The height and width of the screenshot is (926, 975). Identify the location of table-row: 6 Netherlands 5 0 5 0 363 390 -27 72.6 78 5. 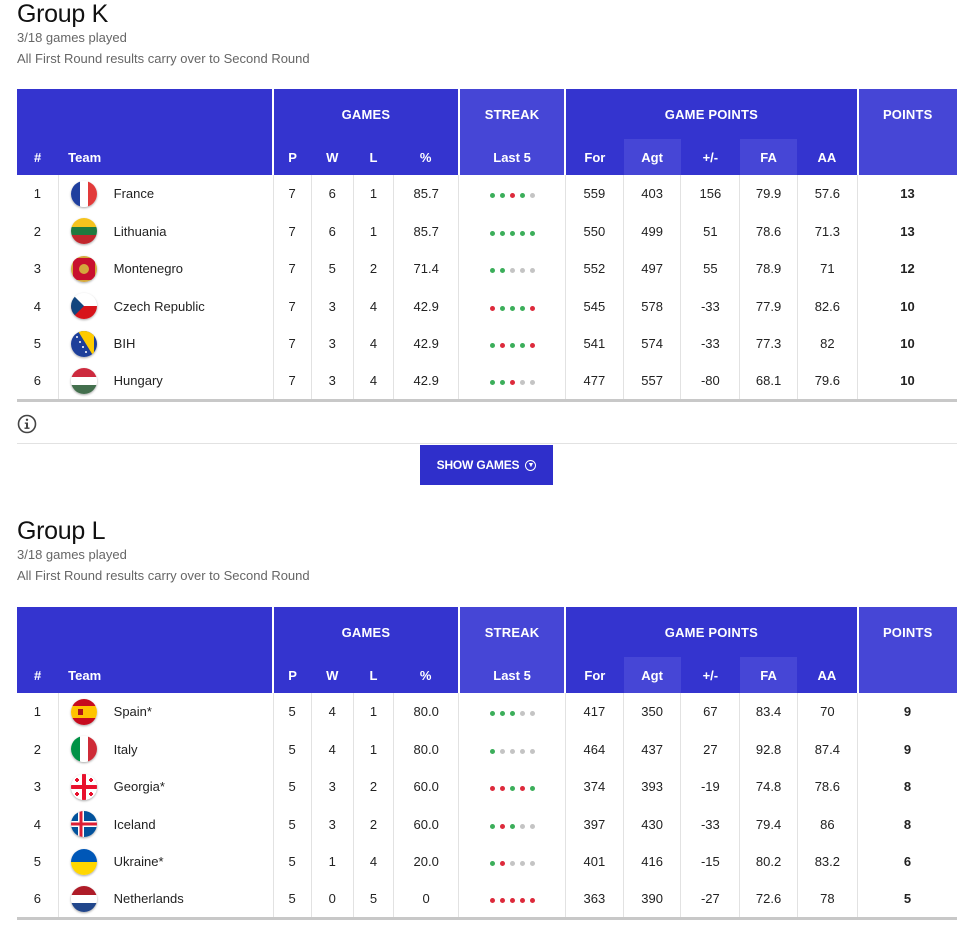
(487, 900).